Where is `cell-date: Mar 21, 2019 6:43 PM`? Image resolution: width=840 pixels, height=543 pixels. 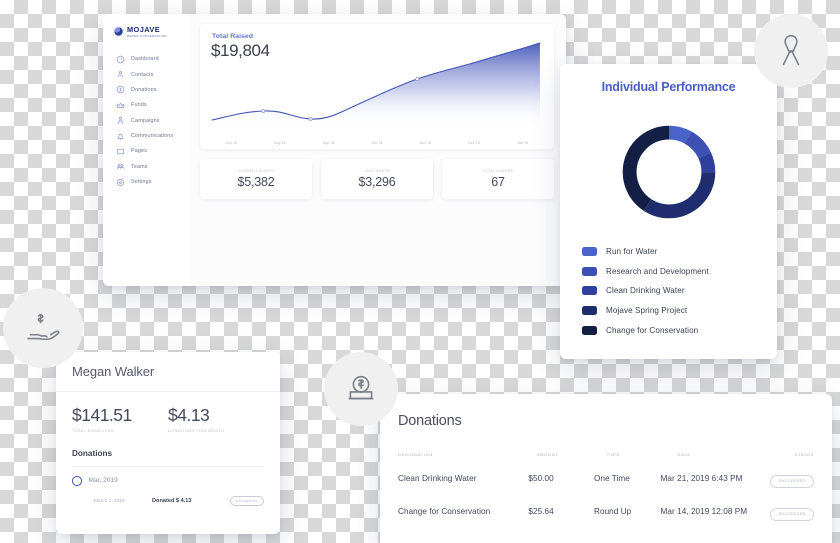
cell-date: Mar 21, 2019 6:43 PM is located at coordinates (701, 478).